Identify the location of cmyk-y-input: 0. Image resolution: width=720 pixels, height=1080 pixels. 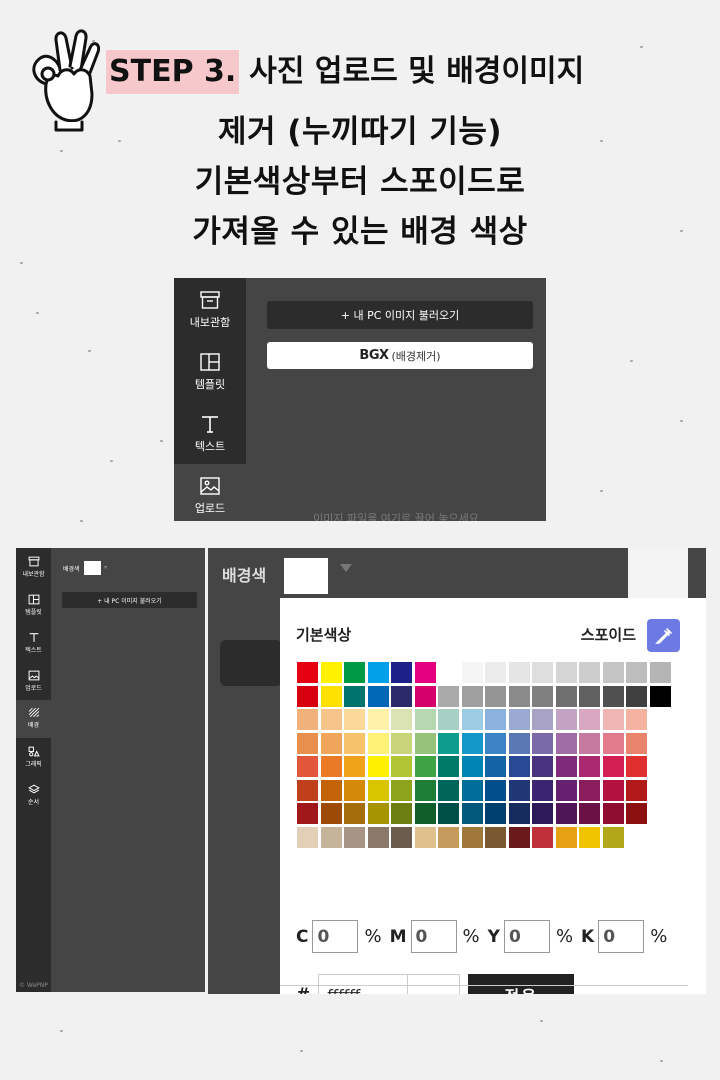
(526, 936).